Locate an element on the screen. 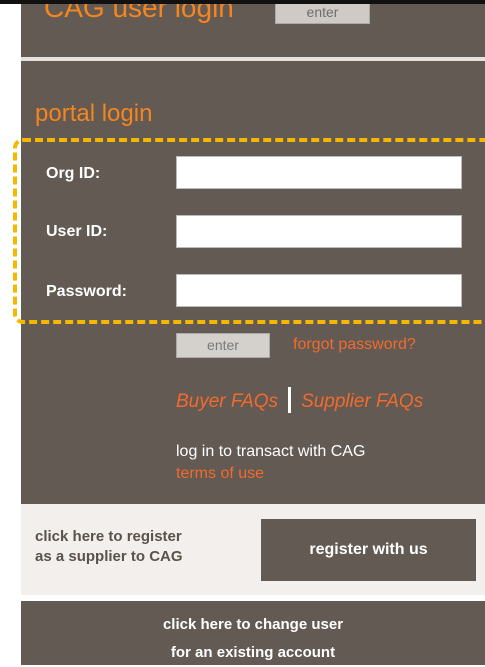 This screenshot has width=485, height=667. change-user-line2: for an existing account is located at coordinates (253, 652).